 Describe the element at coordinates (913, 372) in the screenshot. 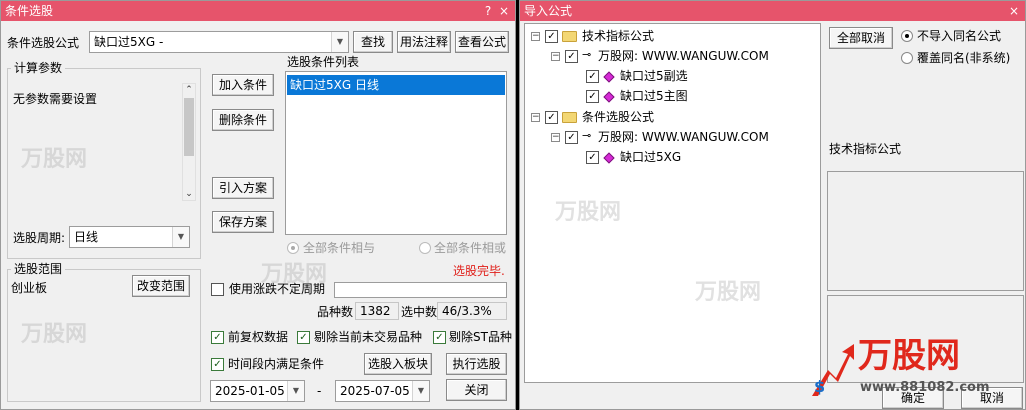

I see `brand-logo: $ 万股网 www.881082.com` at that location.